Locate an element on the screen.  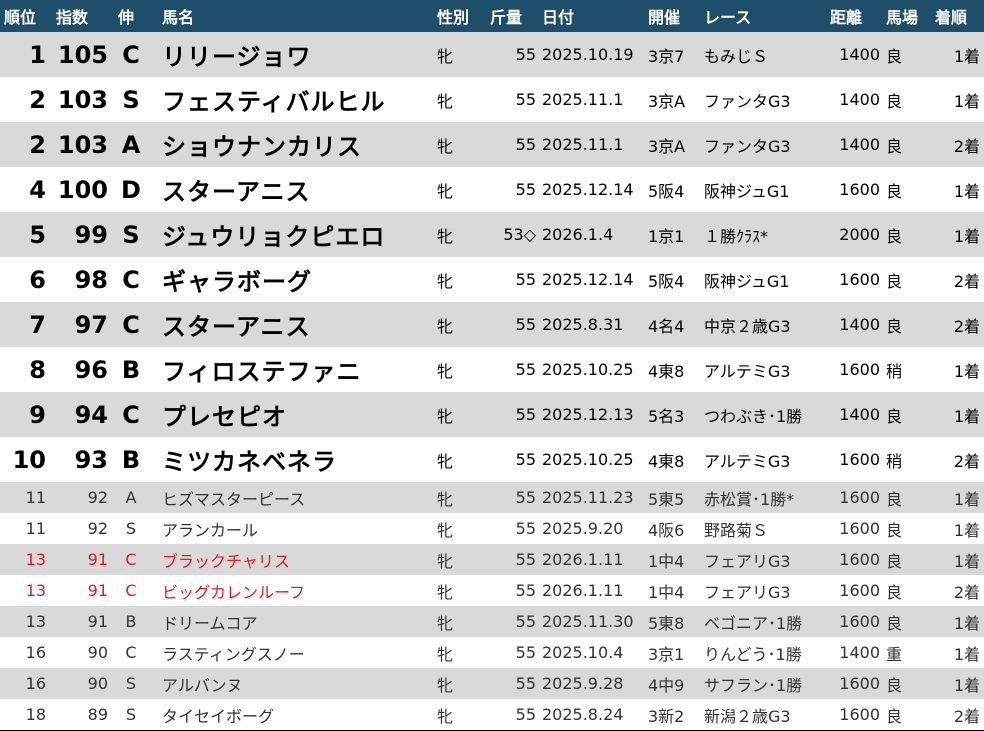
cell-rank: 5 is located at coordinates (37, 234).